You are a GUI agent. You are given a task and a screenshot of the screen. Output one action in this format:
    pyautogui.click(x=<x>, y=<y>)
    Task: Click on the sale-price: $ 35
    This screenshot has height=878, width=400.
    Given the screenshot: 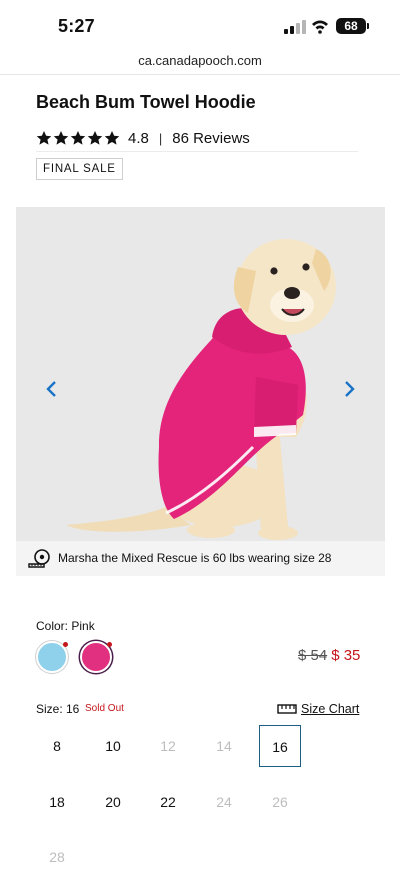 What is the action you would take?
    pyautogui.click(x=346, y=655)
    